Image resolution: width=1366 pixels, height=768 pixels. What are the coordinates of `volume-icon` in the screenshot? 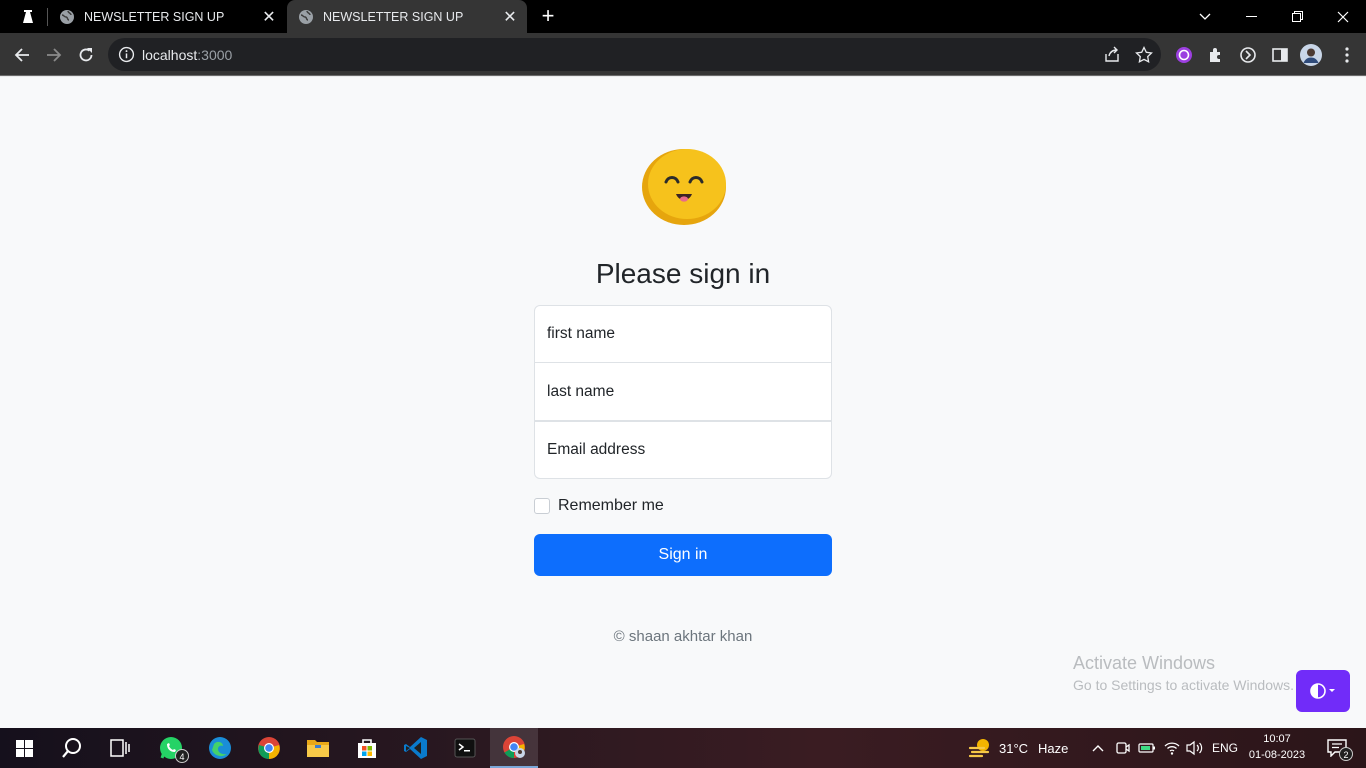 It's located at (1195, 748).